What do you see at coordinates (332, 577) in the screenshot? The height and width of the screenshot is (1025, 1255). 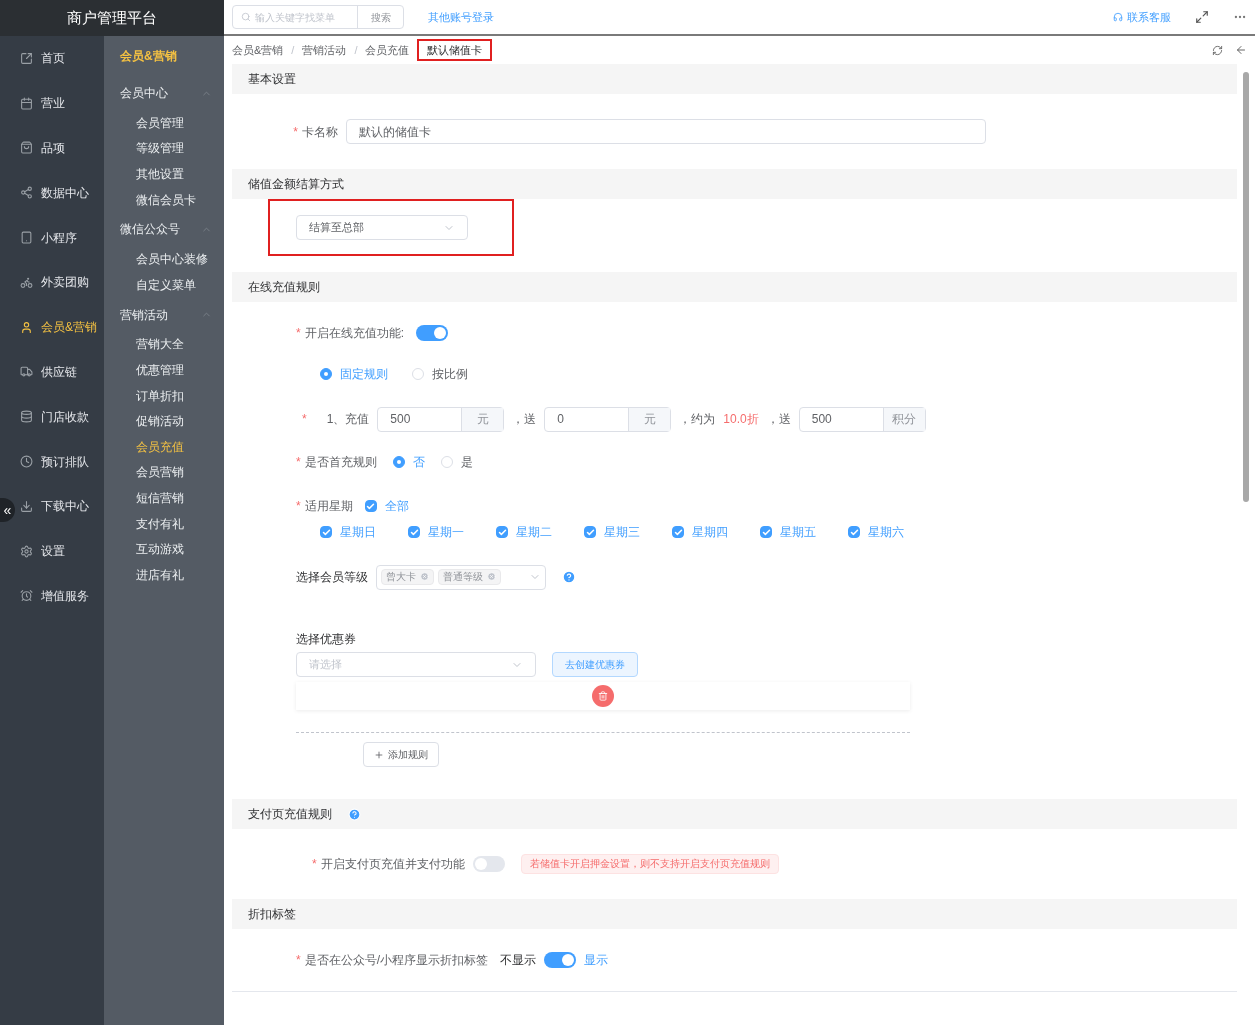 I see `field-label: 选择会员等级` at bounding box center [332, 577].